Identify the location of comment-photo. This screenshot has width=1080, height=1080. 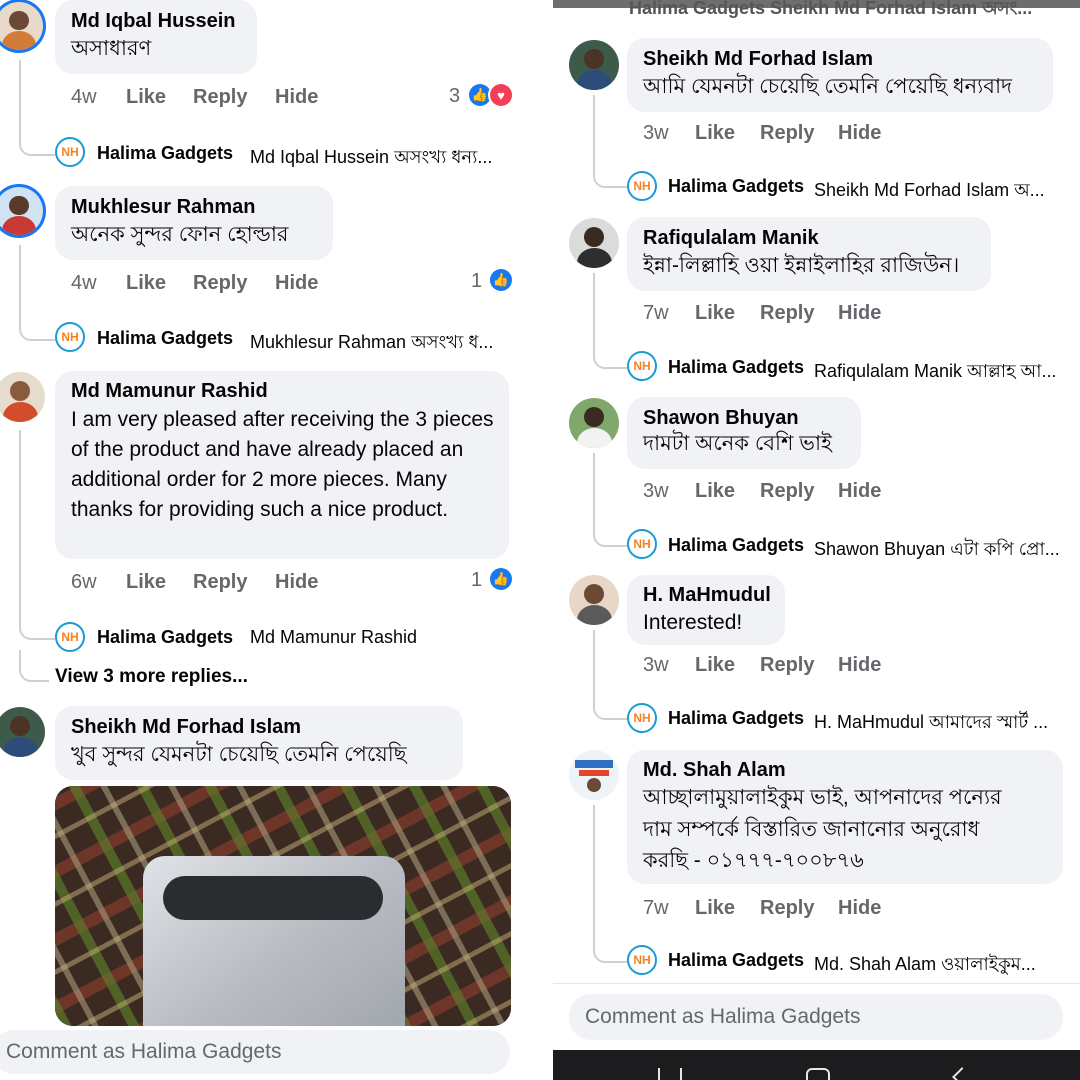
(283, 906).